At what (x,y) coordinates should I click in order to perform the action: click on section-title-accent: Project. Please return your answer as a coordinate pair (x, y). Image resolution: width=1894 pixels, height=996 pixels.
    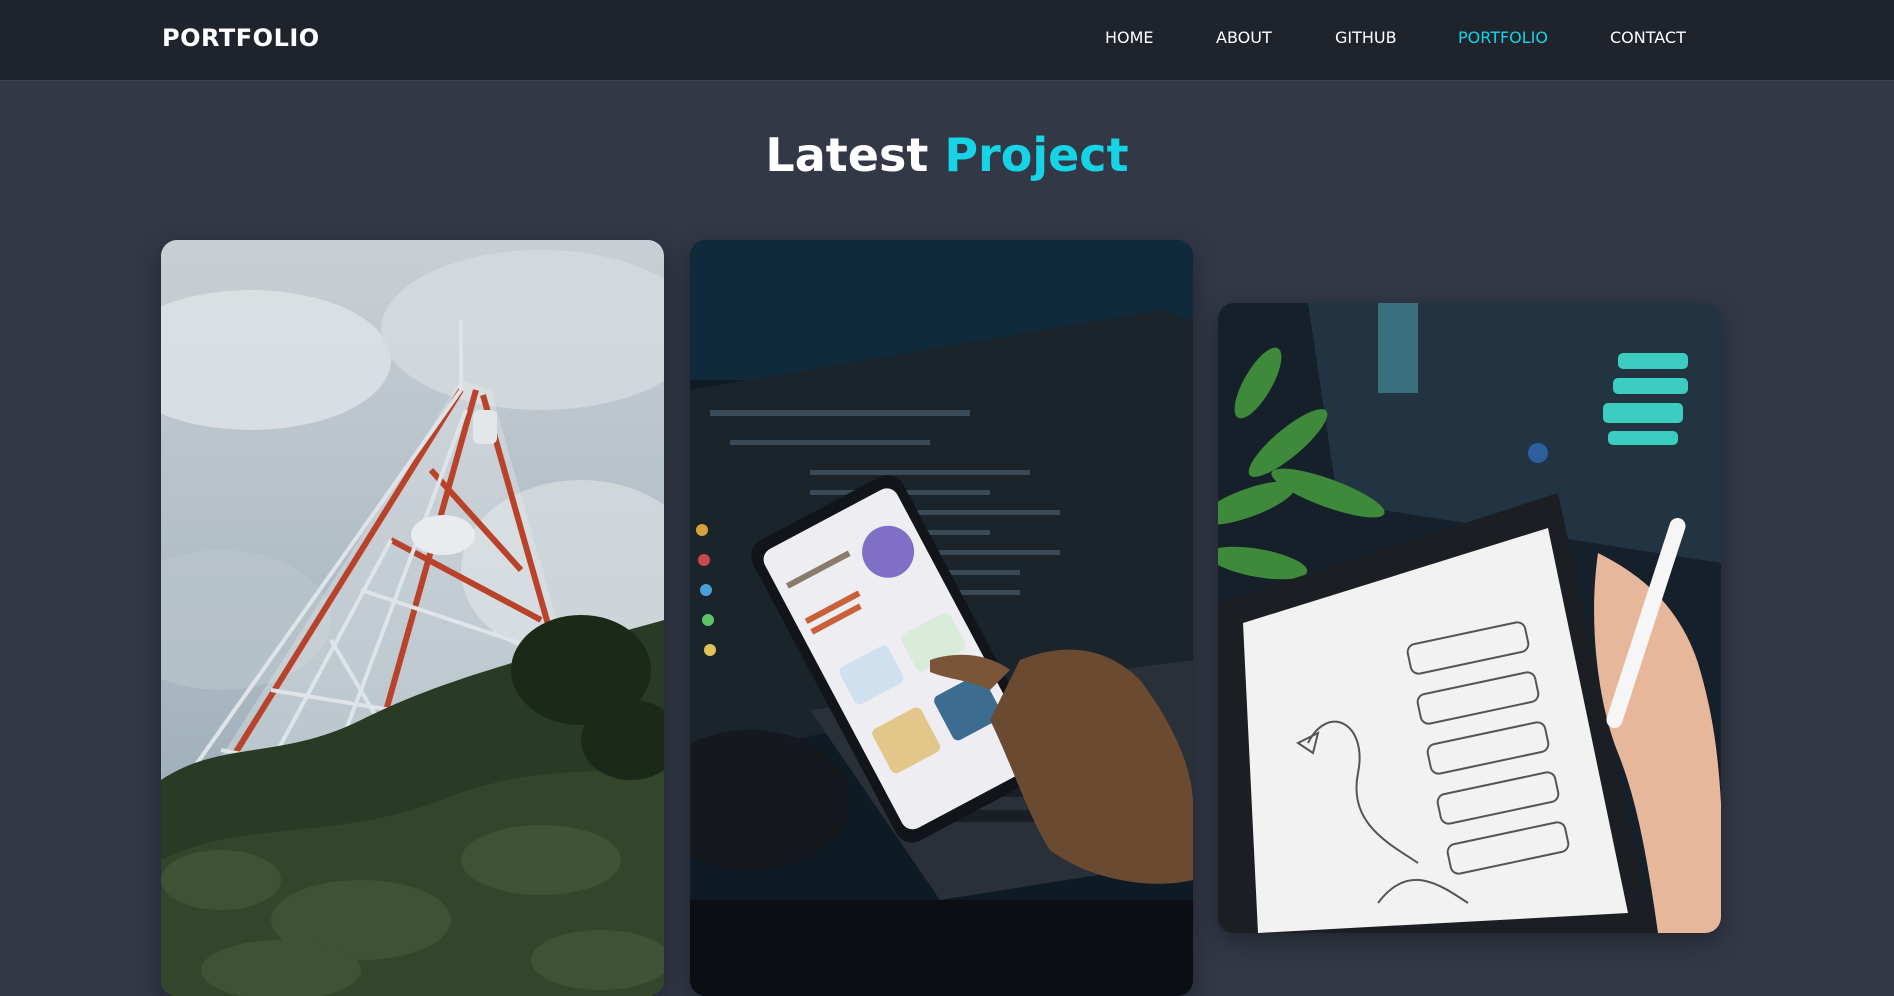
    Looking at the image, I should click on (1036, 155).